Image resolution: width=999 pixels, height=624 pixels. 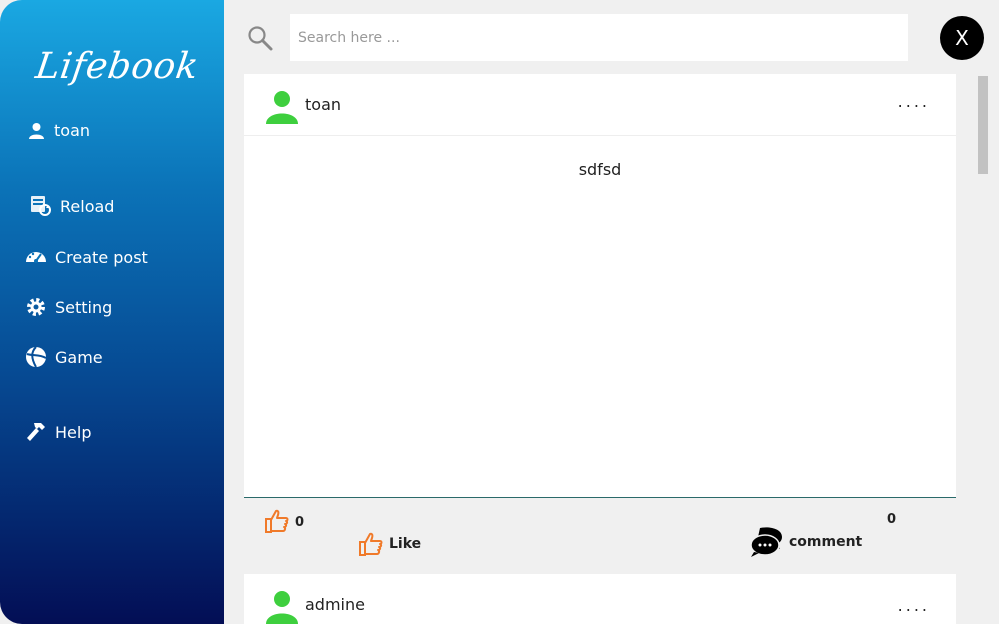 What do you see at coordinates (260, 38) in the screenshot?
I see `search-icon` at bounding box center [260, 38].